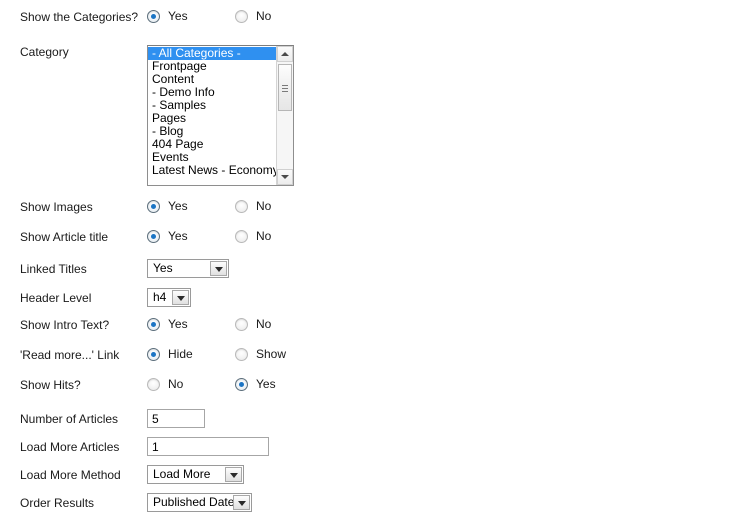 The image size is (731, 516). I want to click on scroll-down-arrow-icon, so click(285, 177).